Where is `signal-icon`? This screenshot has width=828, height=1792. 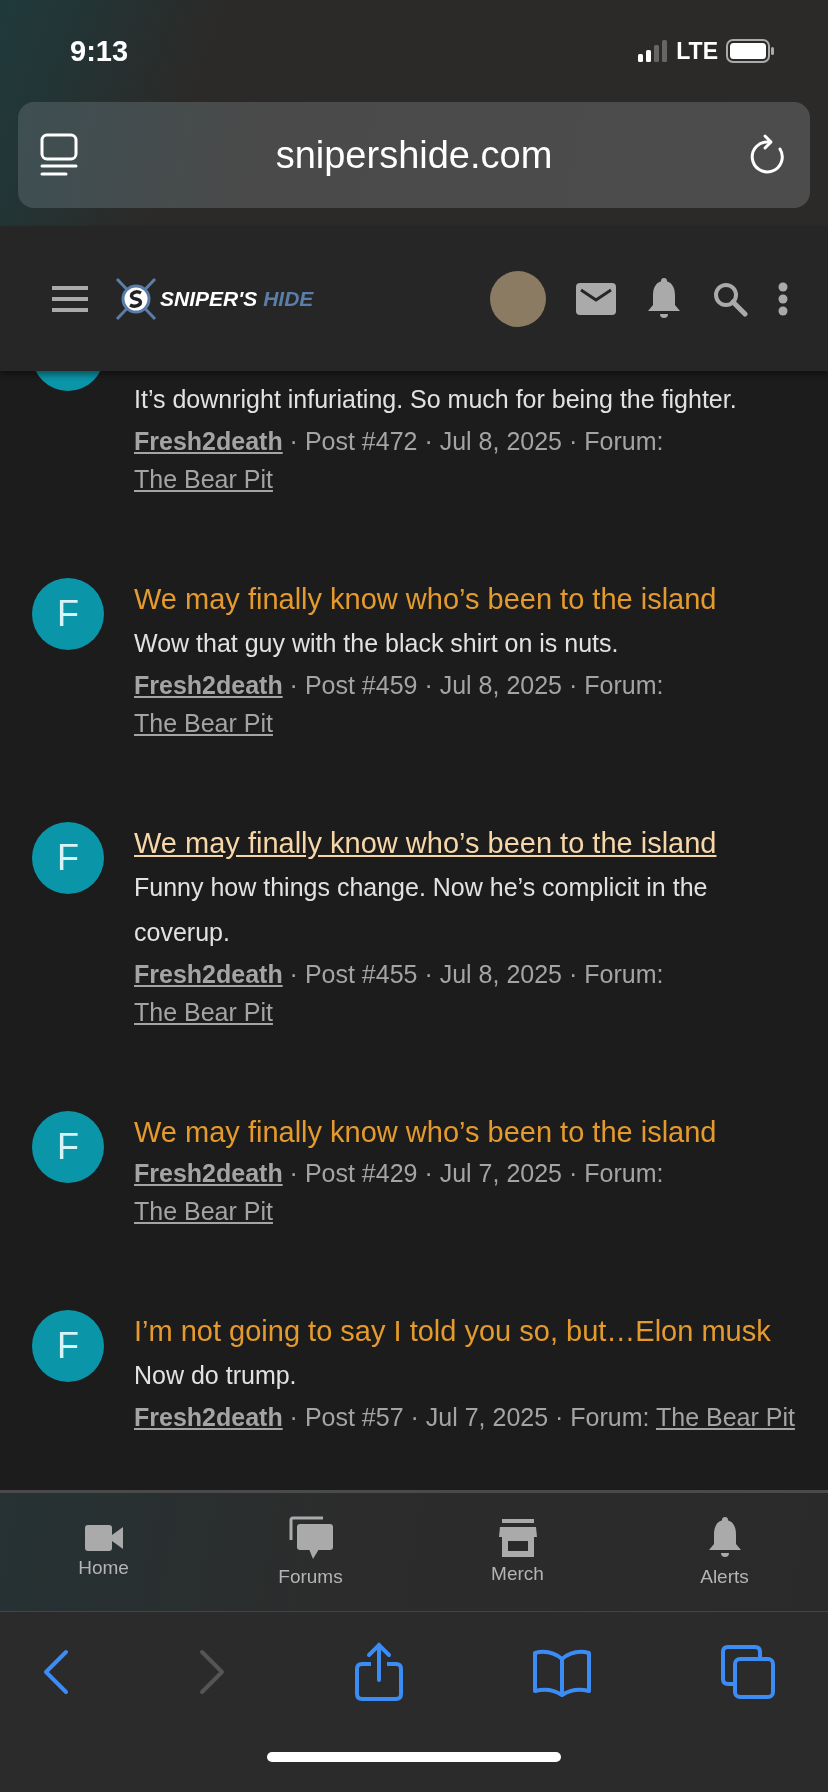 signal-icon is located at coordinates (653, 51).